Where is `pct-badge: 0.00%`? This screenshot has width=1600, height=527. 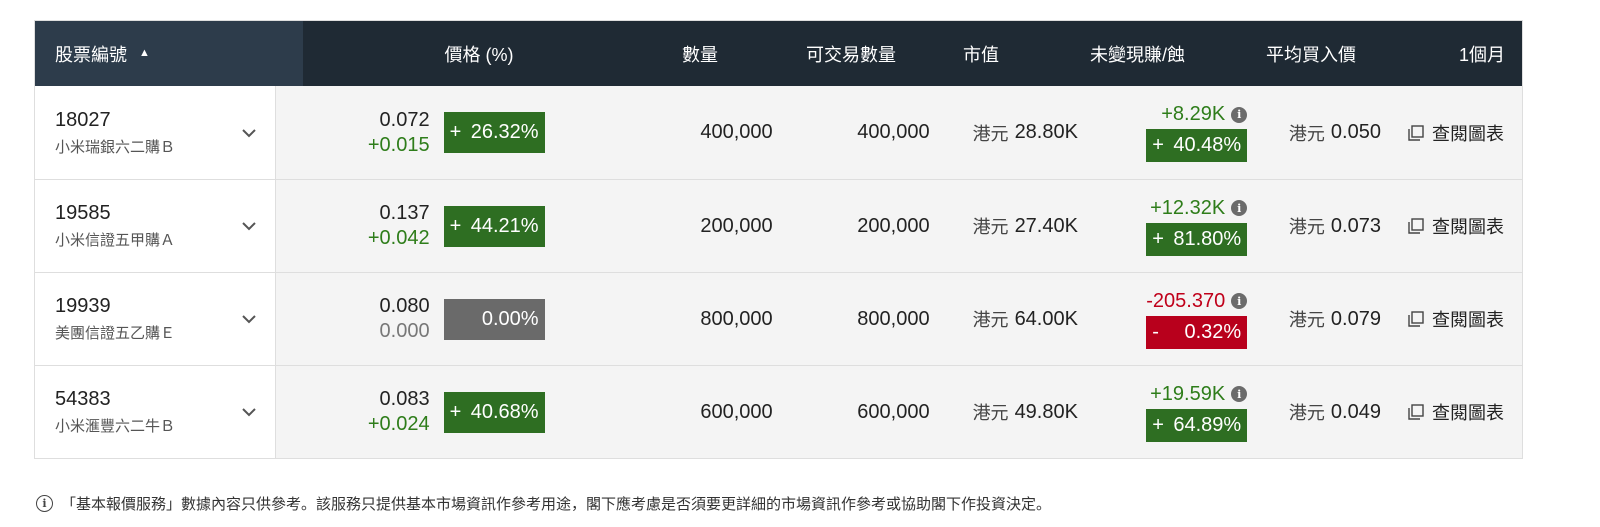 pct-badge: 0.00% is located at coordinates (494, 319).